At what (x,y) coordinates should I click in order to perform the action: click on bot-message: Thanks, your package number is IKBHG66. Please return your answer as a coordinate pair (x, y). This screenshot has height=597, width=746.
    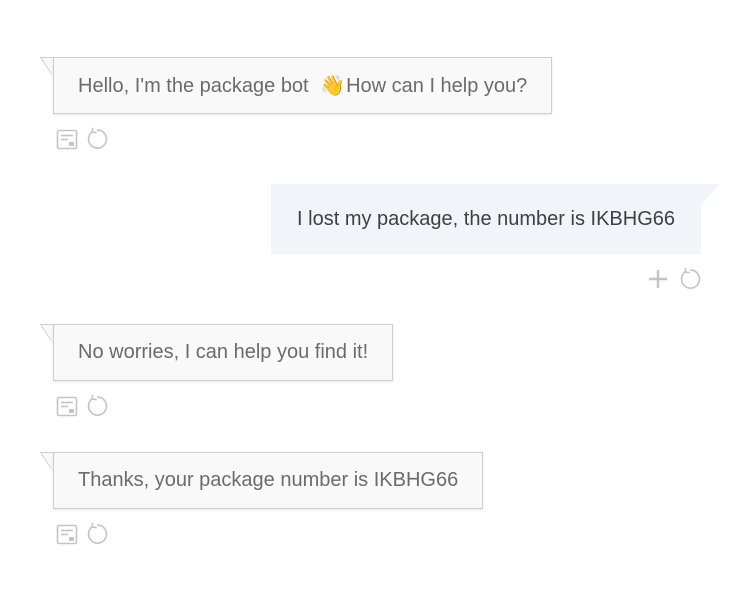
    Looking at the image, I should click on (261, 499).